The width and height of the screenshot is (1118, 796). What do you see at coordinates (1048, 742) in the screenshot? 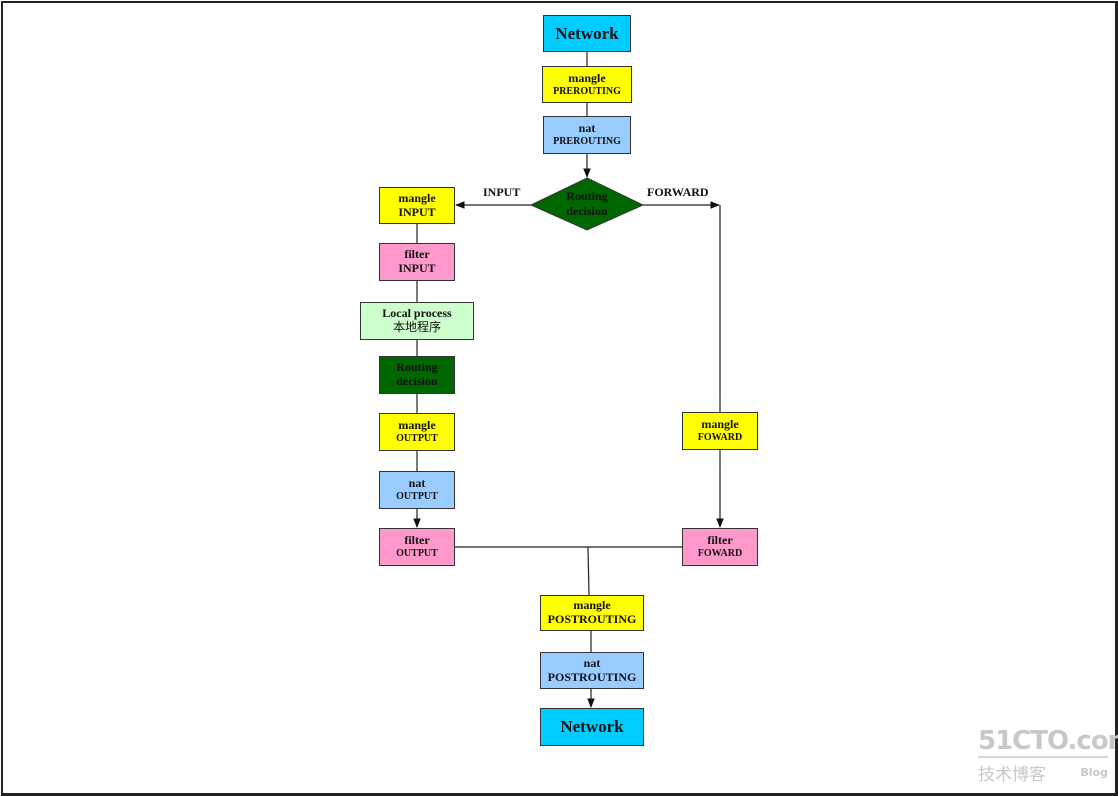
I see `watermark-site: 51CTO.com` at bounding box center [1048, 742].